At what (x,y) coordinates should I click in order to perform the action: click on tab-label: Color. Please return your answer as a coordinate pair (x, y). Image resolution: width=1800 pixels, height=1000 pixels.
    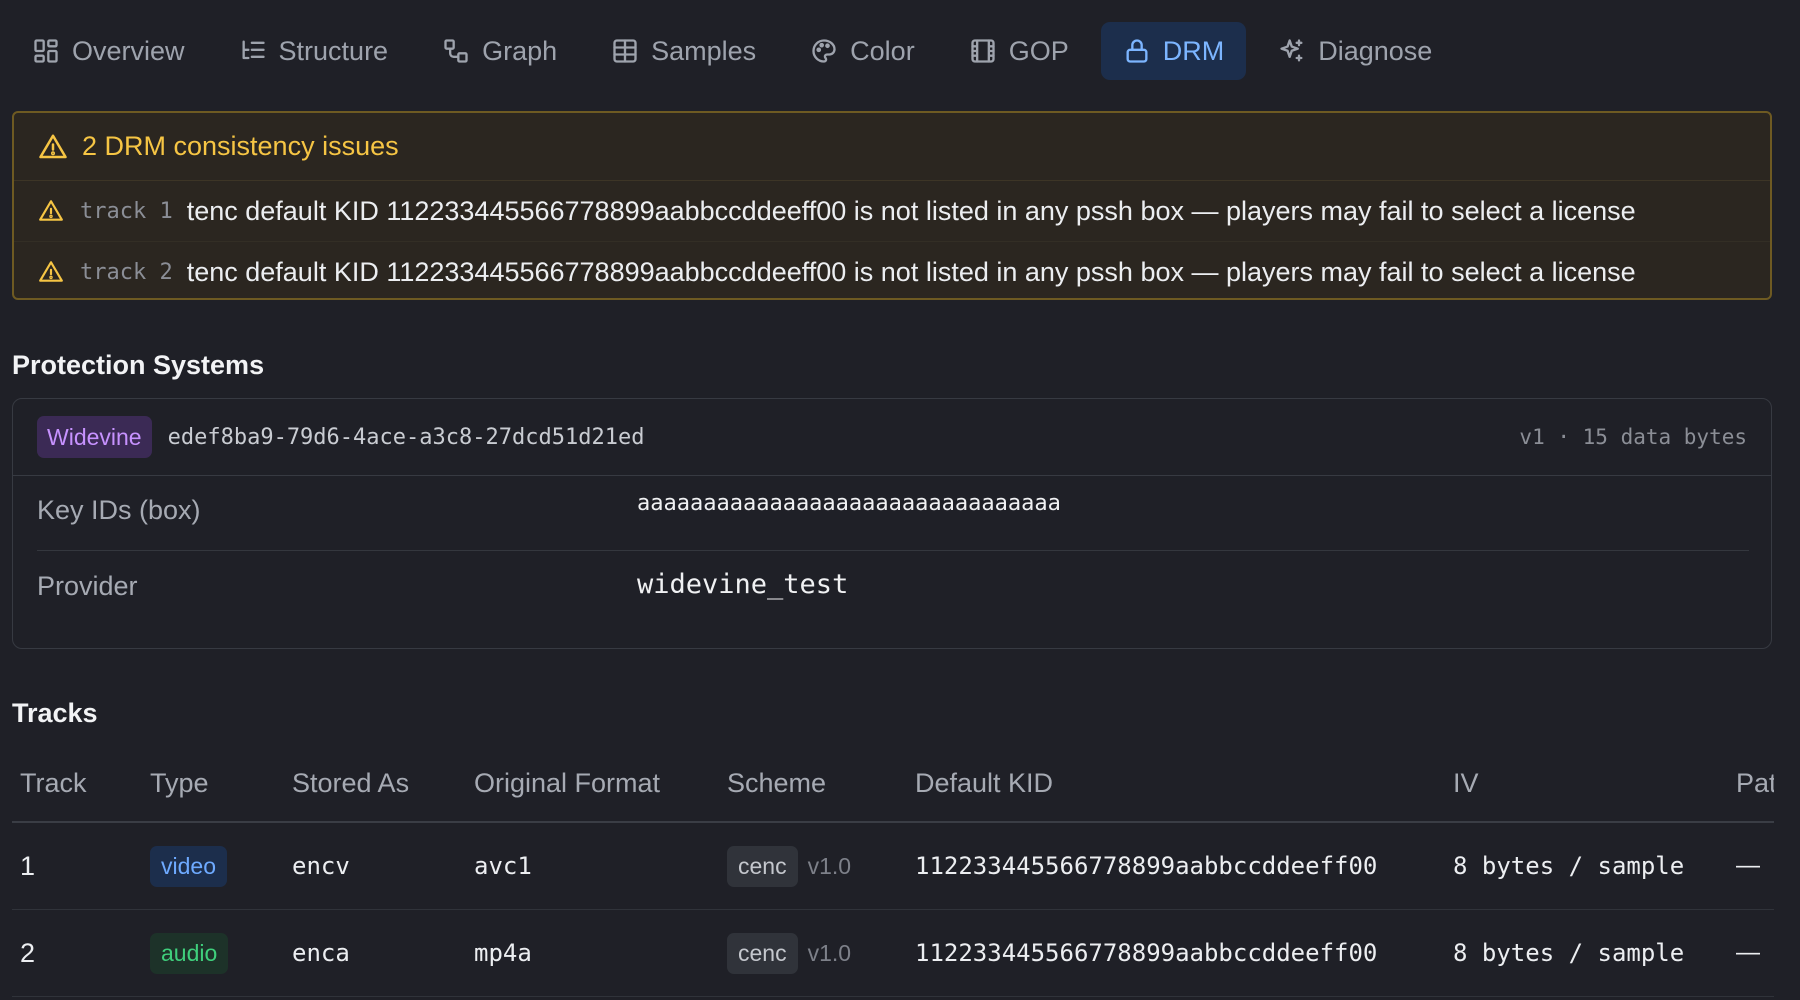
    Looking at the image, I should click on (882, 50).